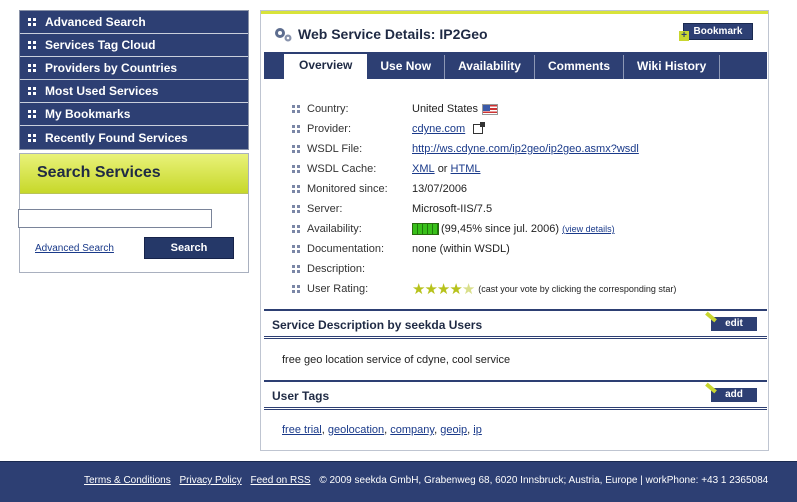 Image resolution: width=797 pixels, height=502 pixels. I want to click on wsdl-cache-html-link: HTML, so click(466, 169).